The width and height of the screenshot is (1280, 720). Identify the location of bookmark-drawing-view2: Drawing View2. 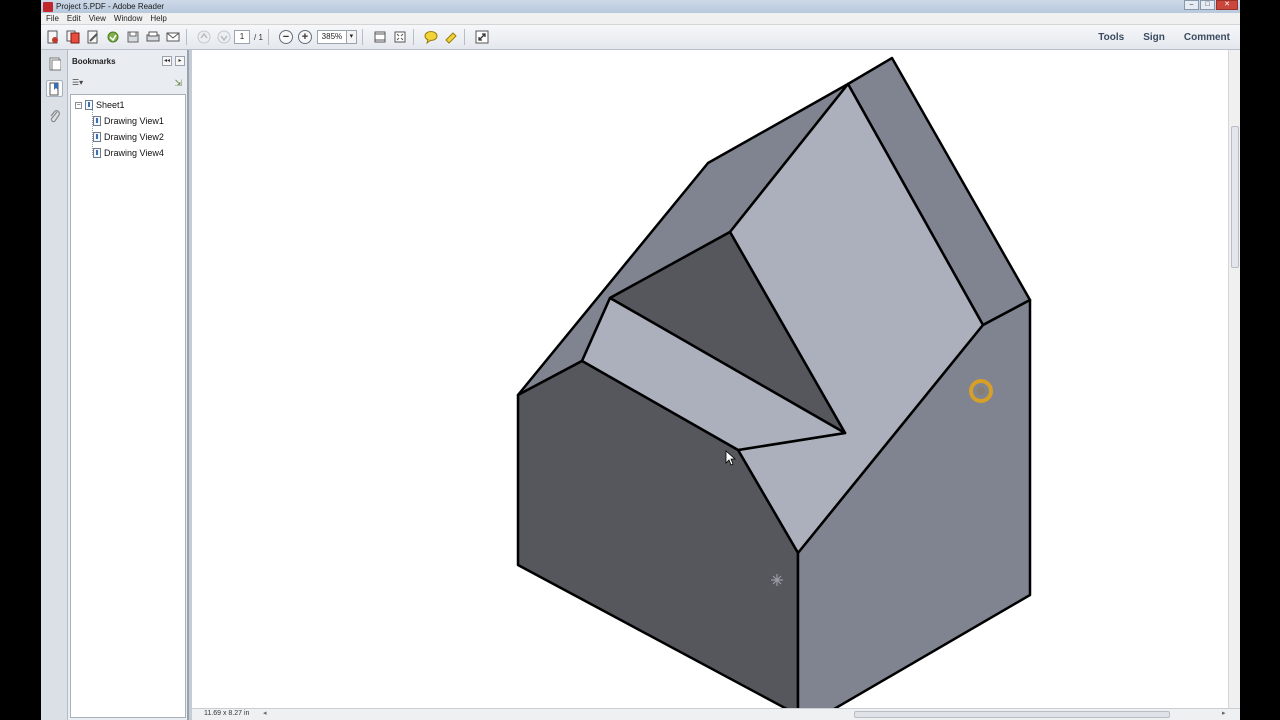
(128, 137).